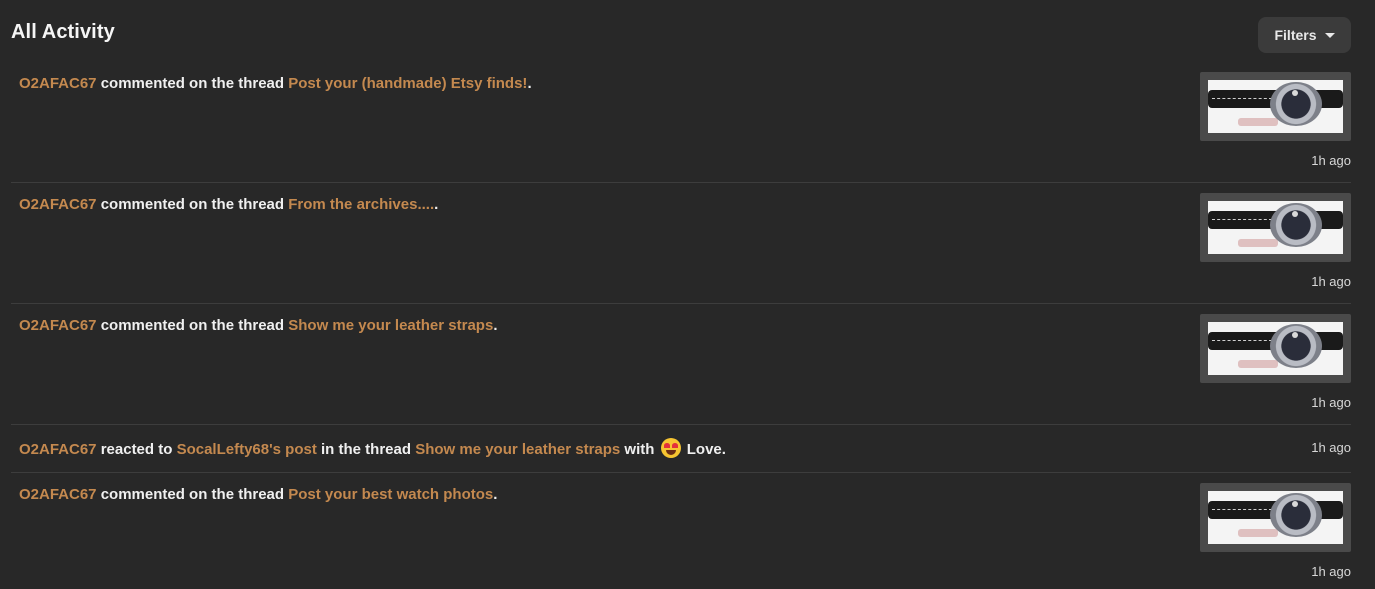 This screenshot has height=589, width=1375. I want to click on filters-button: Filters, so click(1304, 35).